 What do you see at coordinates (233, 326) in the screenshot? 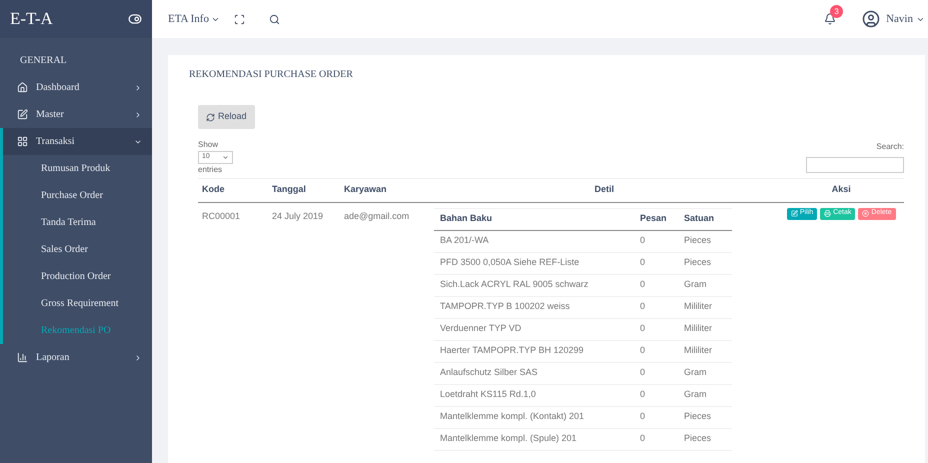
I see `table-cell: RC00001` at bounding box center [233, 326].